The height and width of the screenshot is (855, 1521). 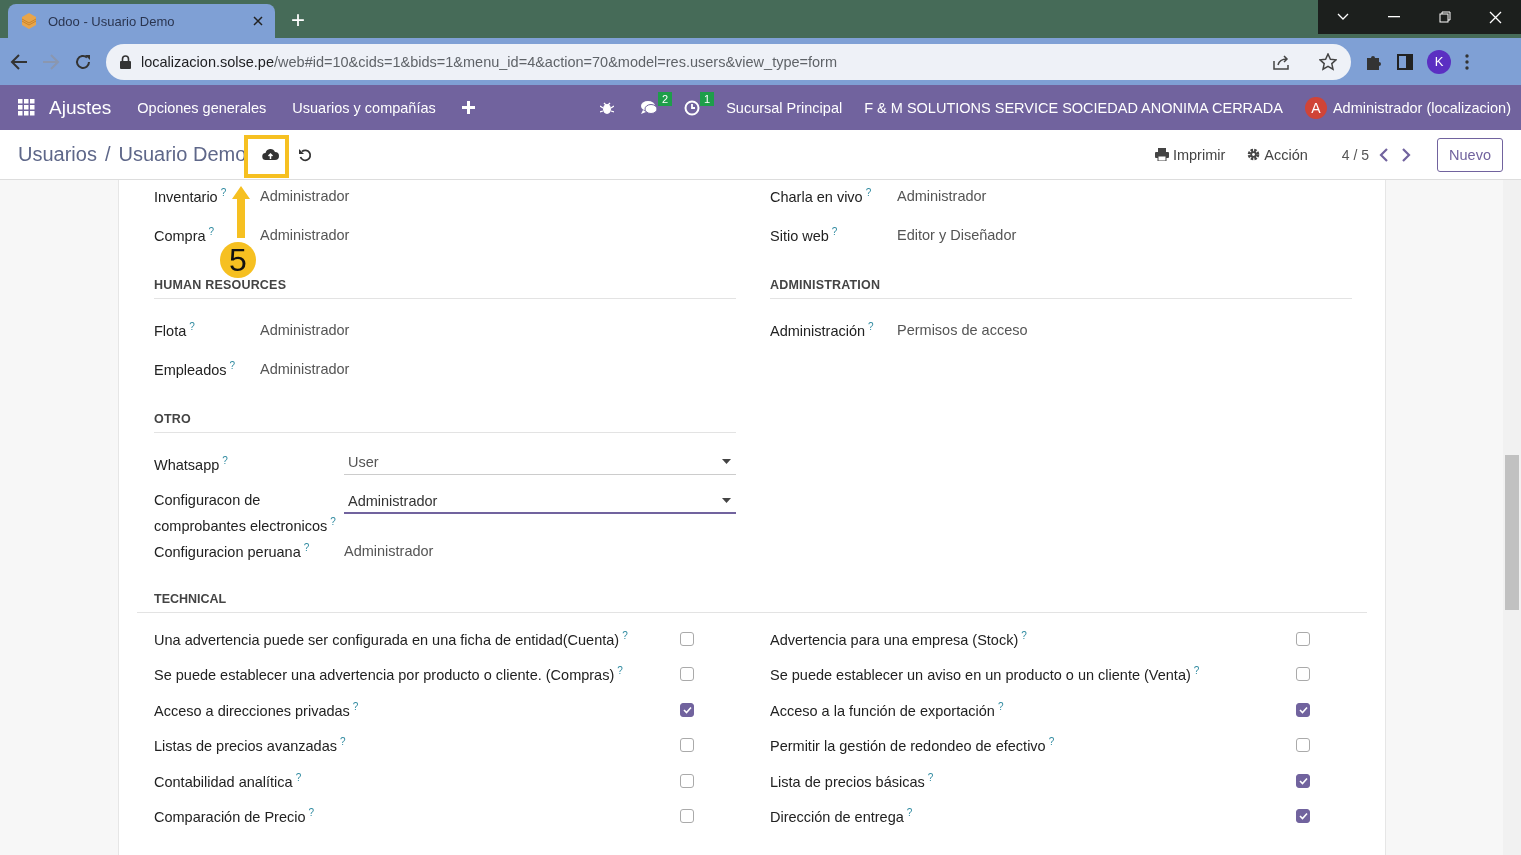 What do you see at coordinates (202, 107) in the screenshot?
I see `menu-item: Opciones generales` at bounding box center [202, 107].